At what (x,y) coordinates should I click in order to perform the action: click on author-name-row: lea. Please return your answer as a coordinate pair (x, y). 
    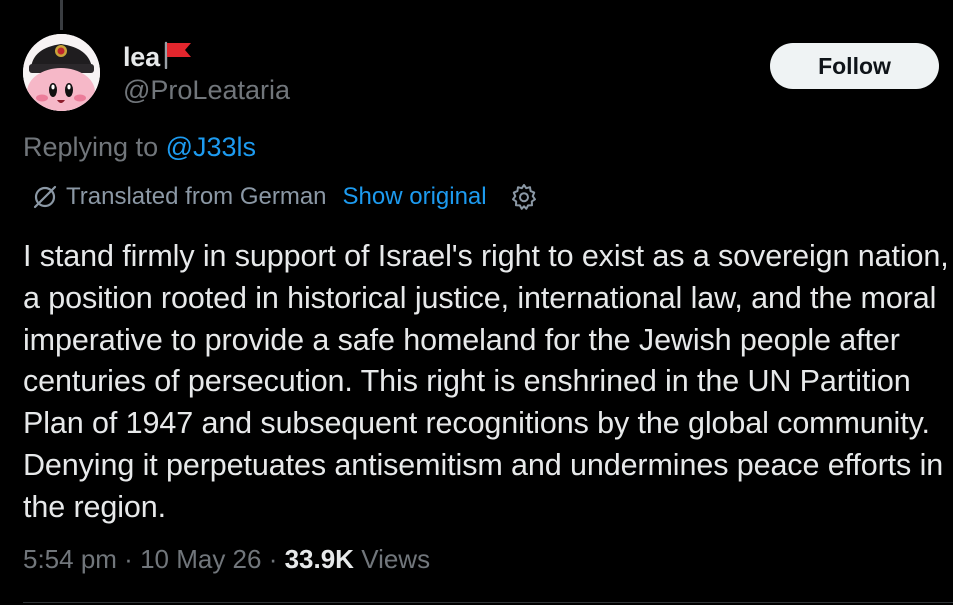
    Looking at the image, I should click on (158, 57).